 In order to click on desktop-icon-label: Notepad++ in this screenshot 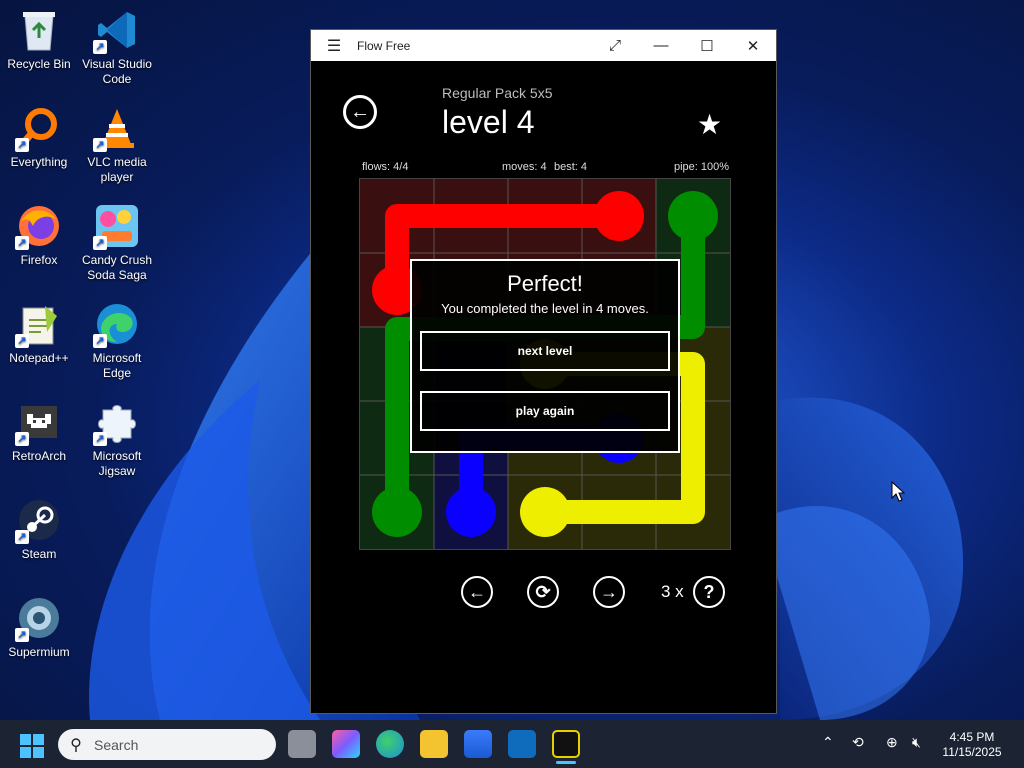, I will do `click(39, 358)`.